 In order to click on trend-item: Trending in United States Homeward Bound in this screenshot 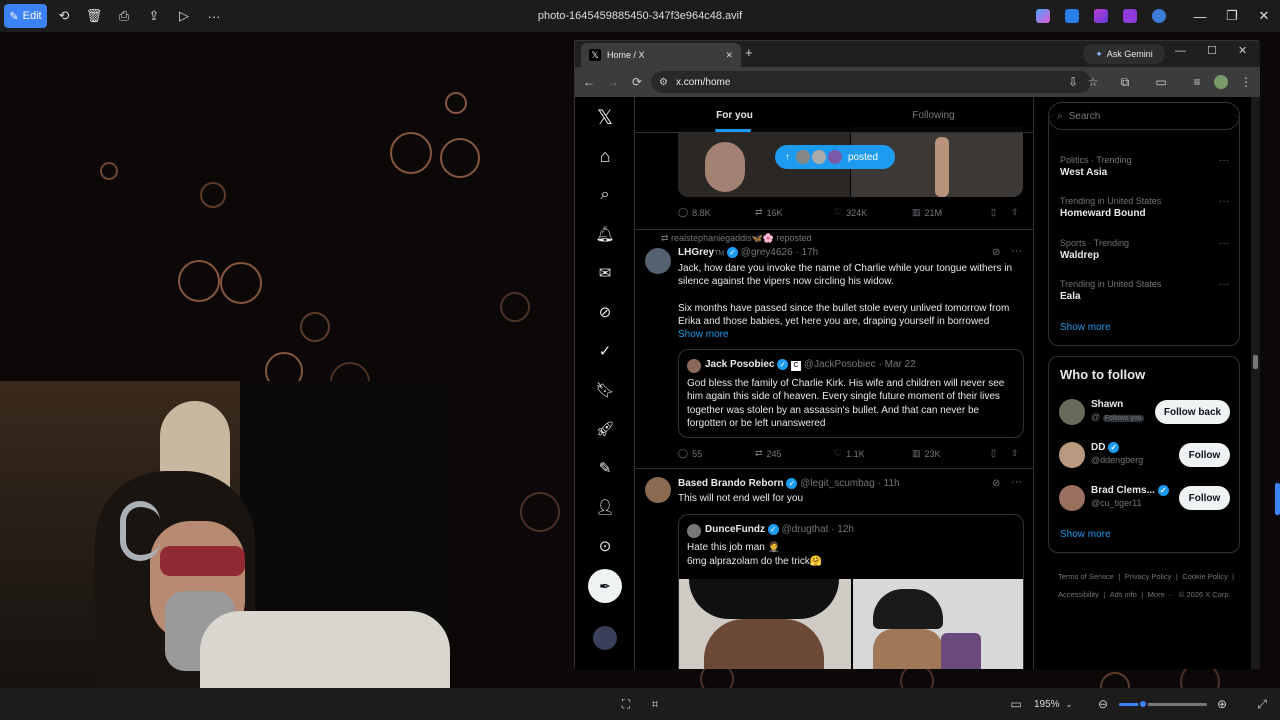, I will do `click(1110, 207)`.